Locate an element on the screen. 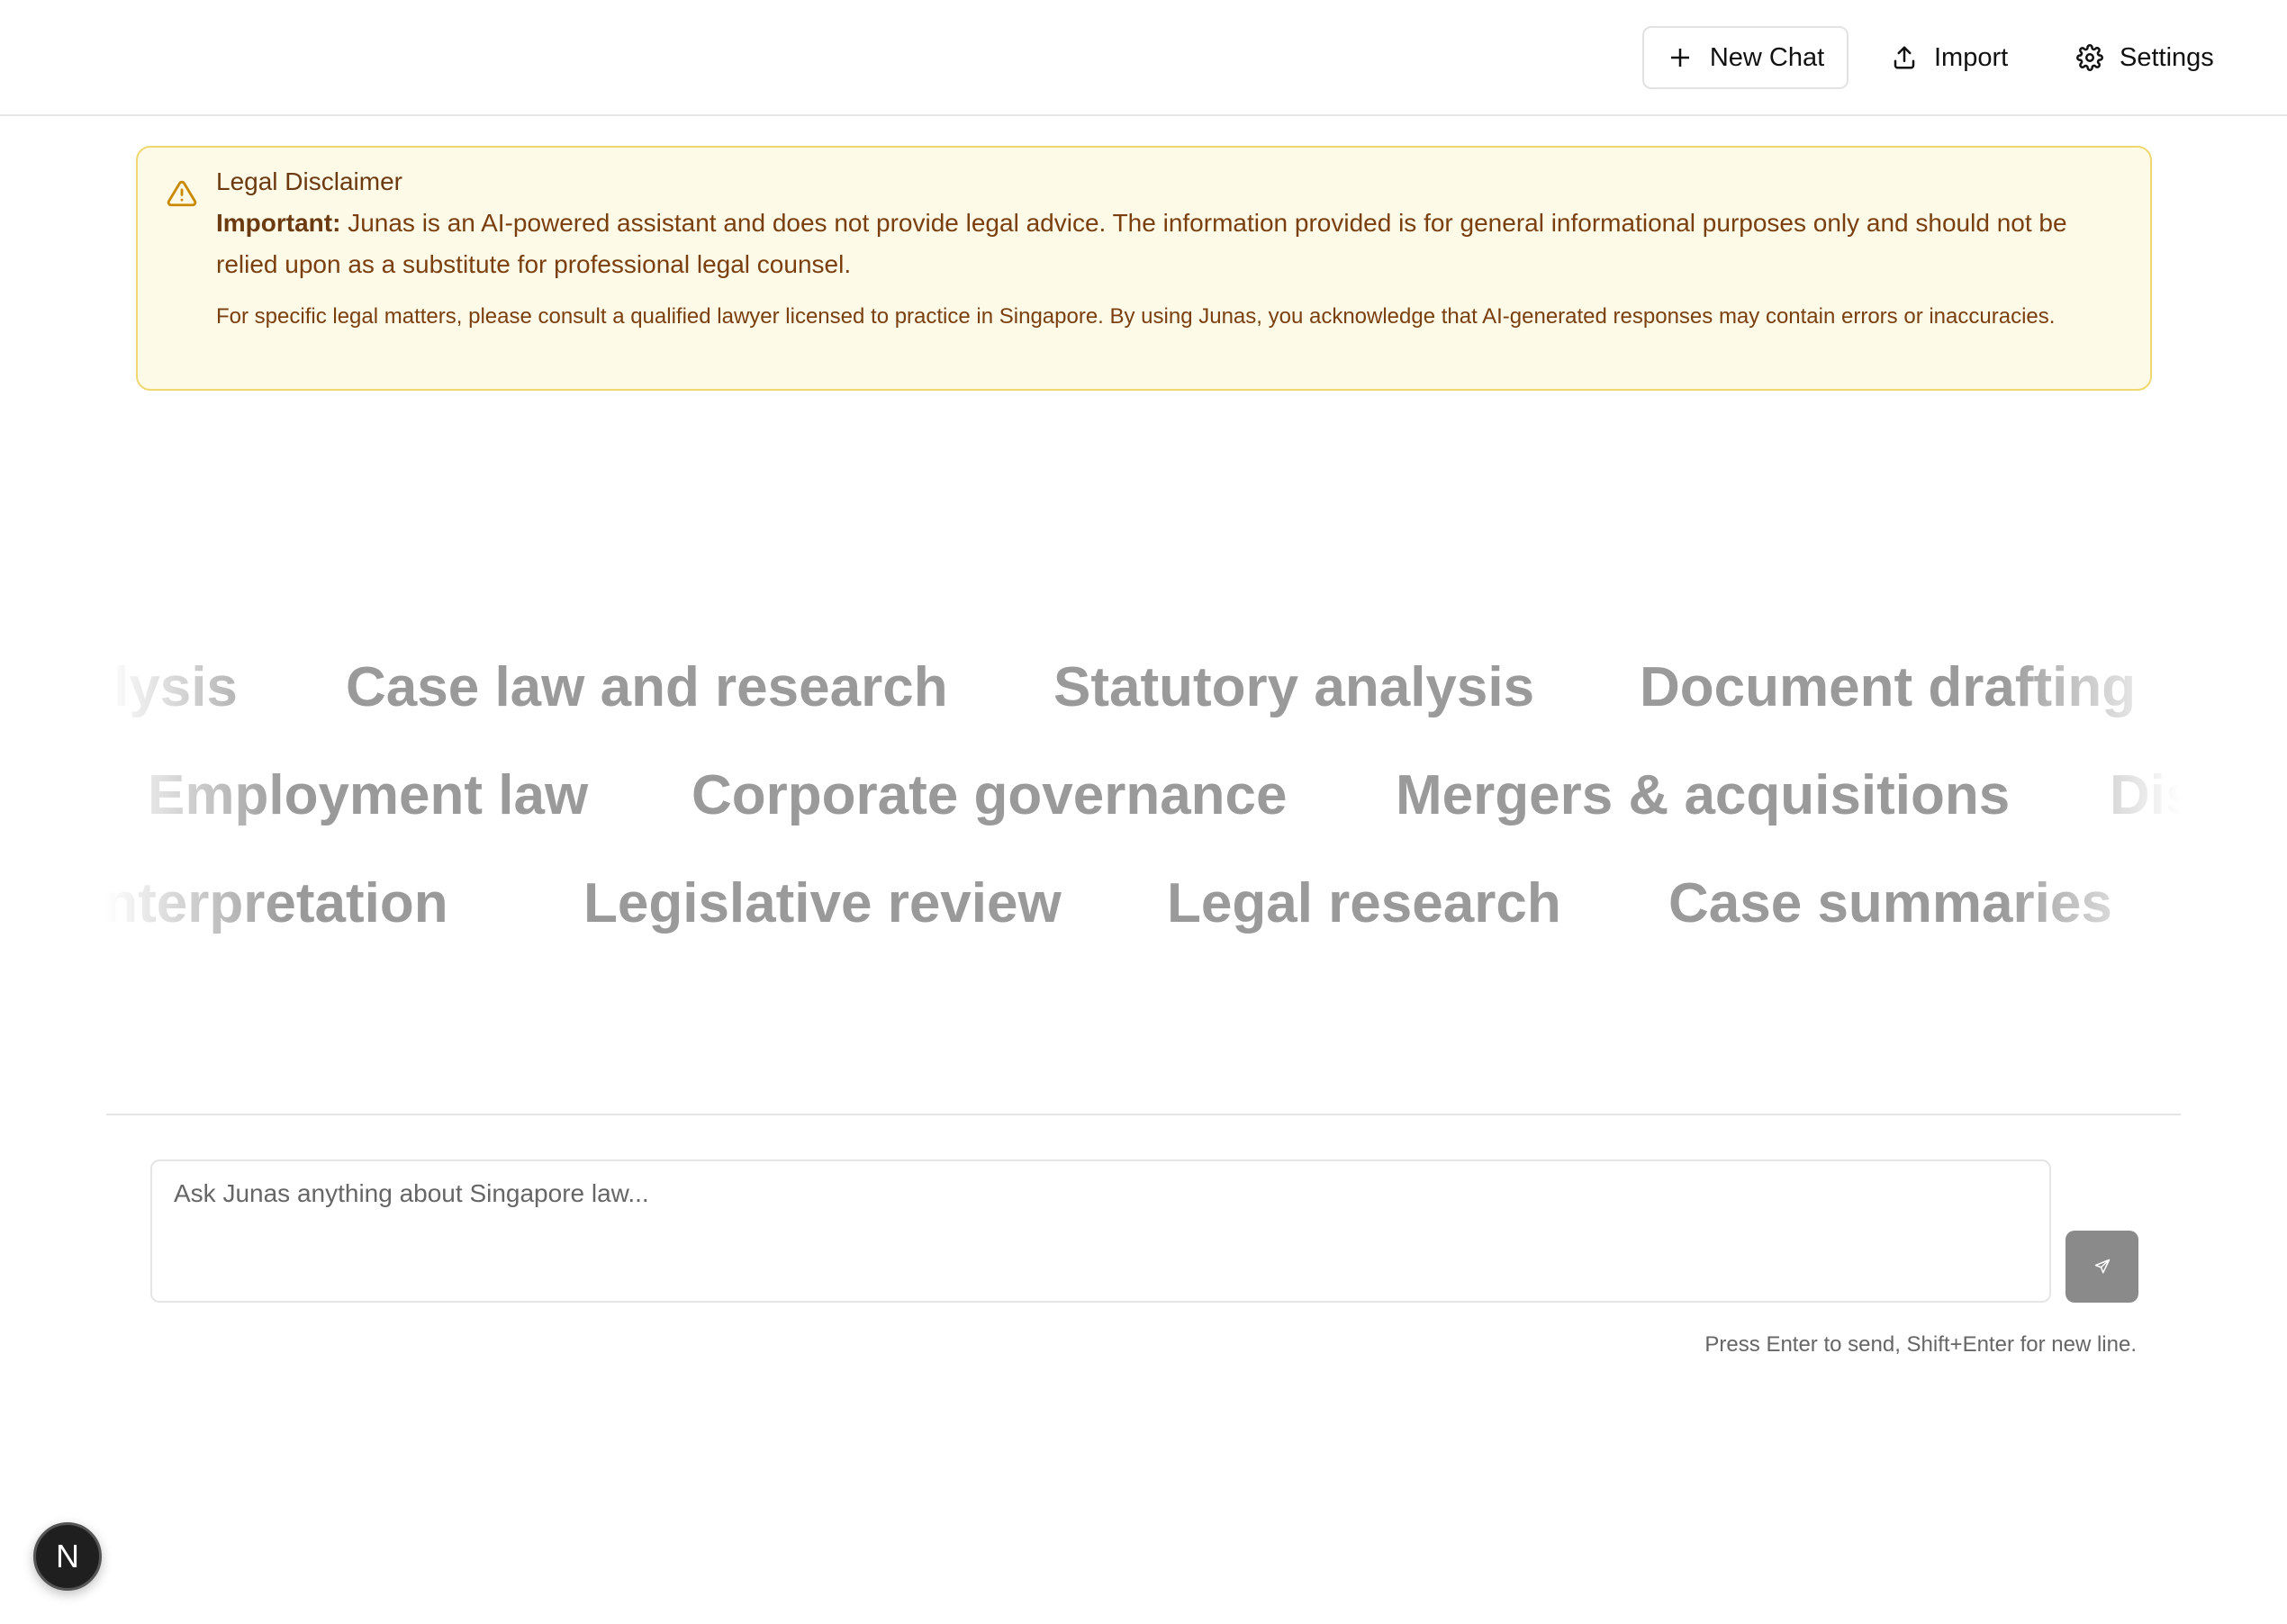 The width and height of the screenshot is (2287, 1624). topic-item: Mergers & acquisitions is located at coordinates (1703, 795).